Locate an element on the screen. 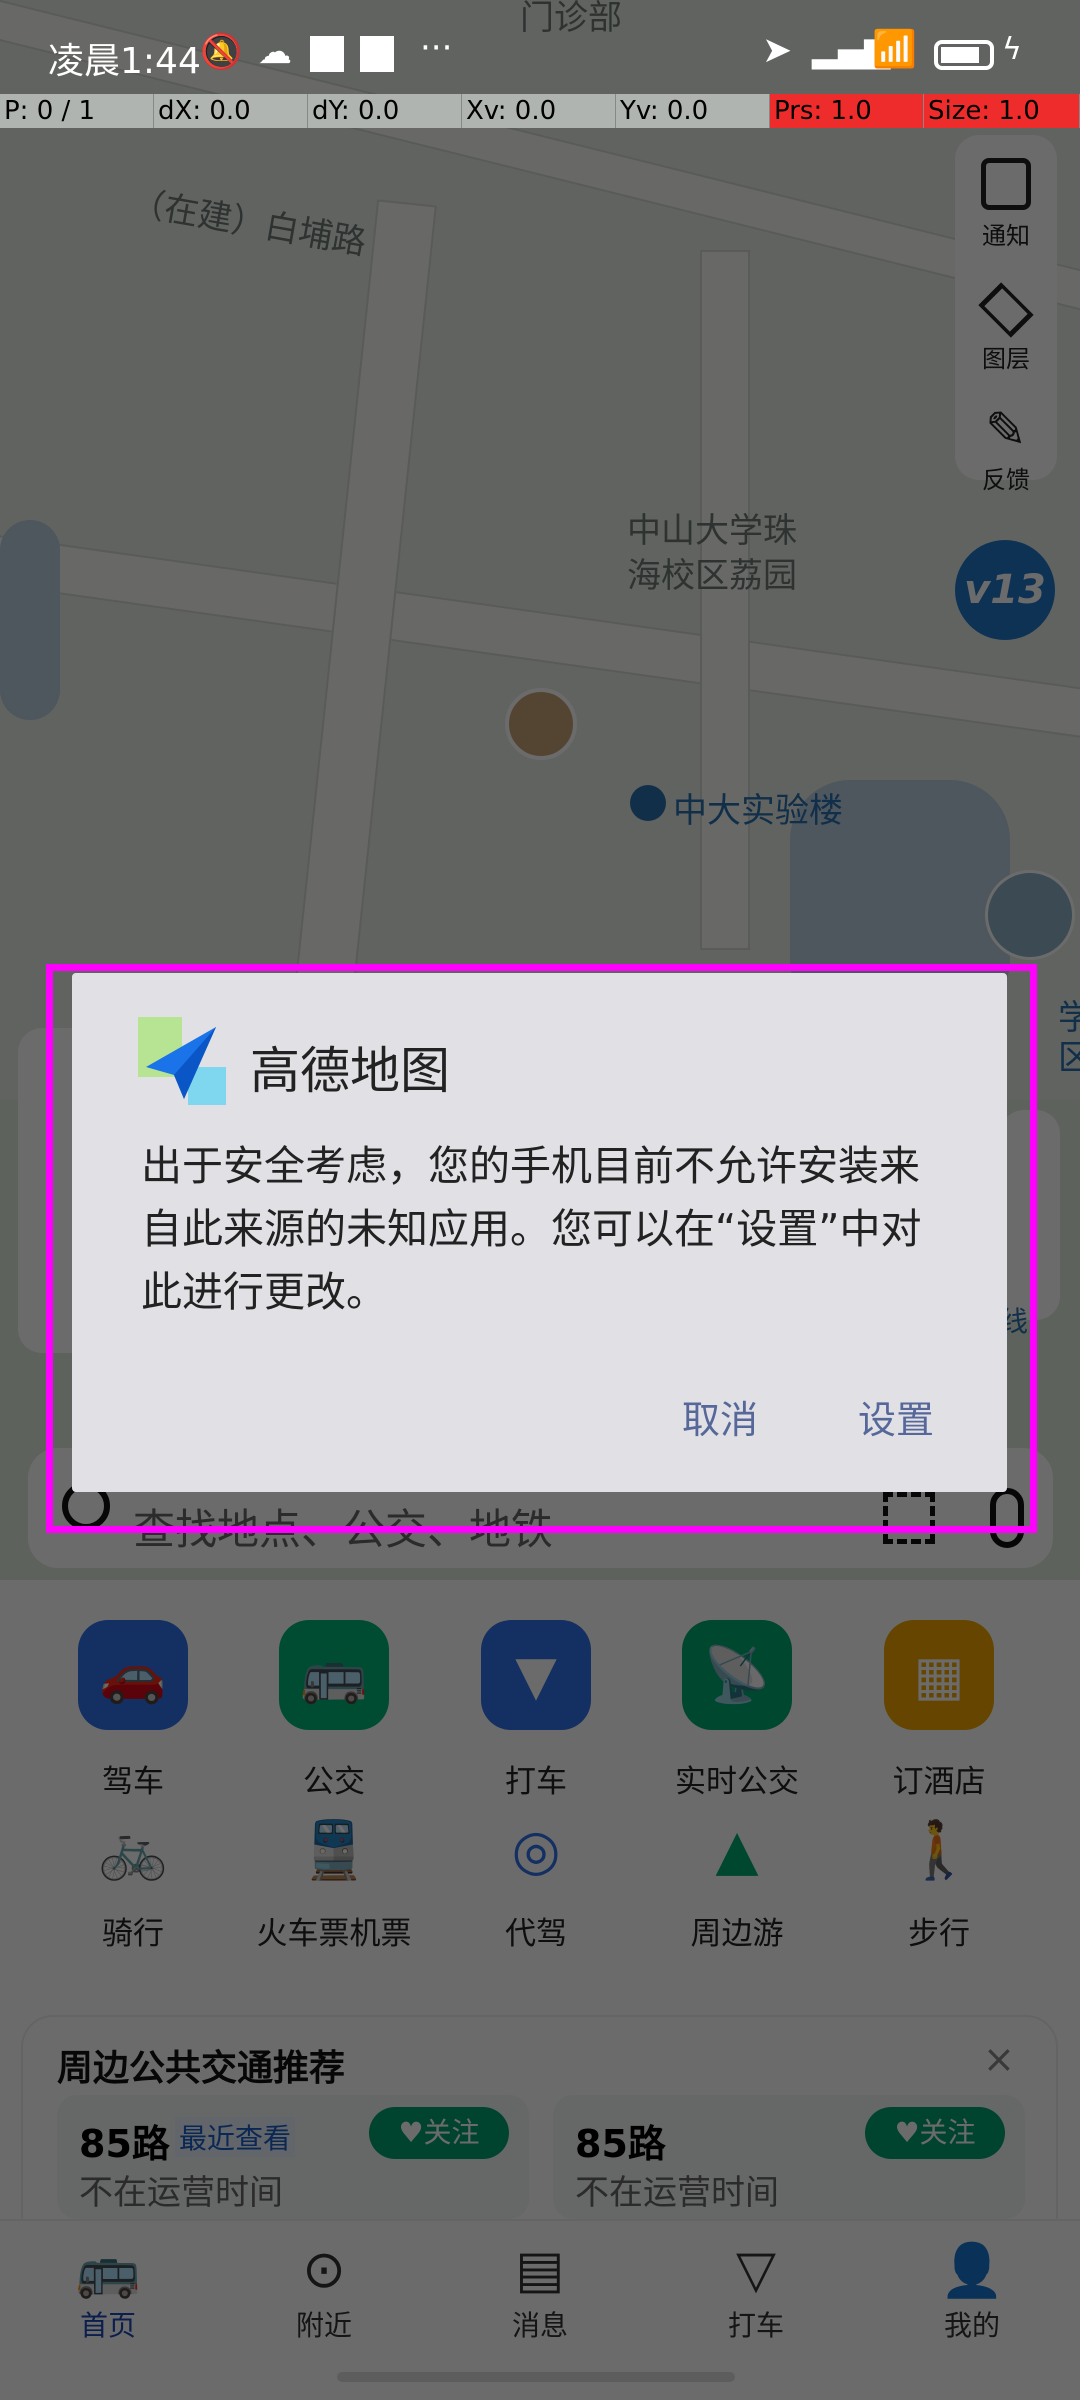  quick-entry-hotel: ▦ 订酒店 is located at coordinates (939, 1710).